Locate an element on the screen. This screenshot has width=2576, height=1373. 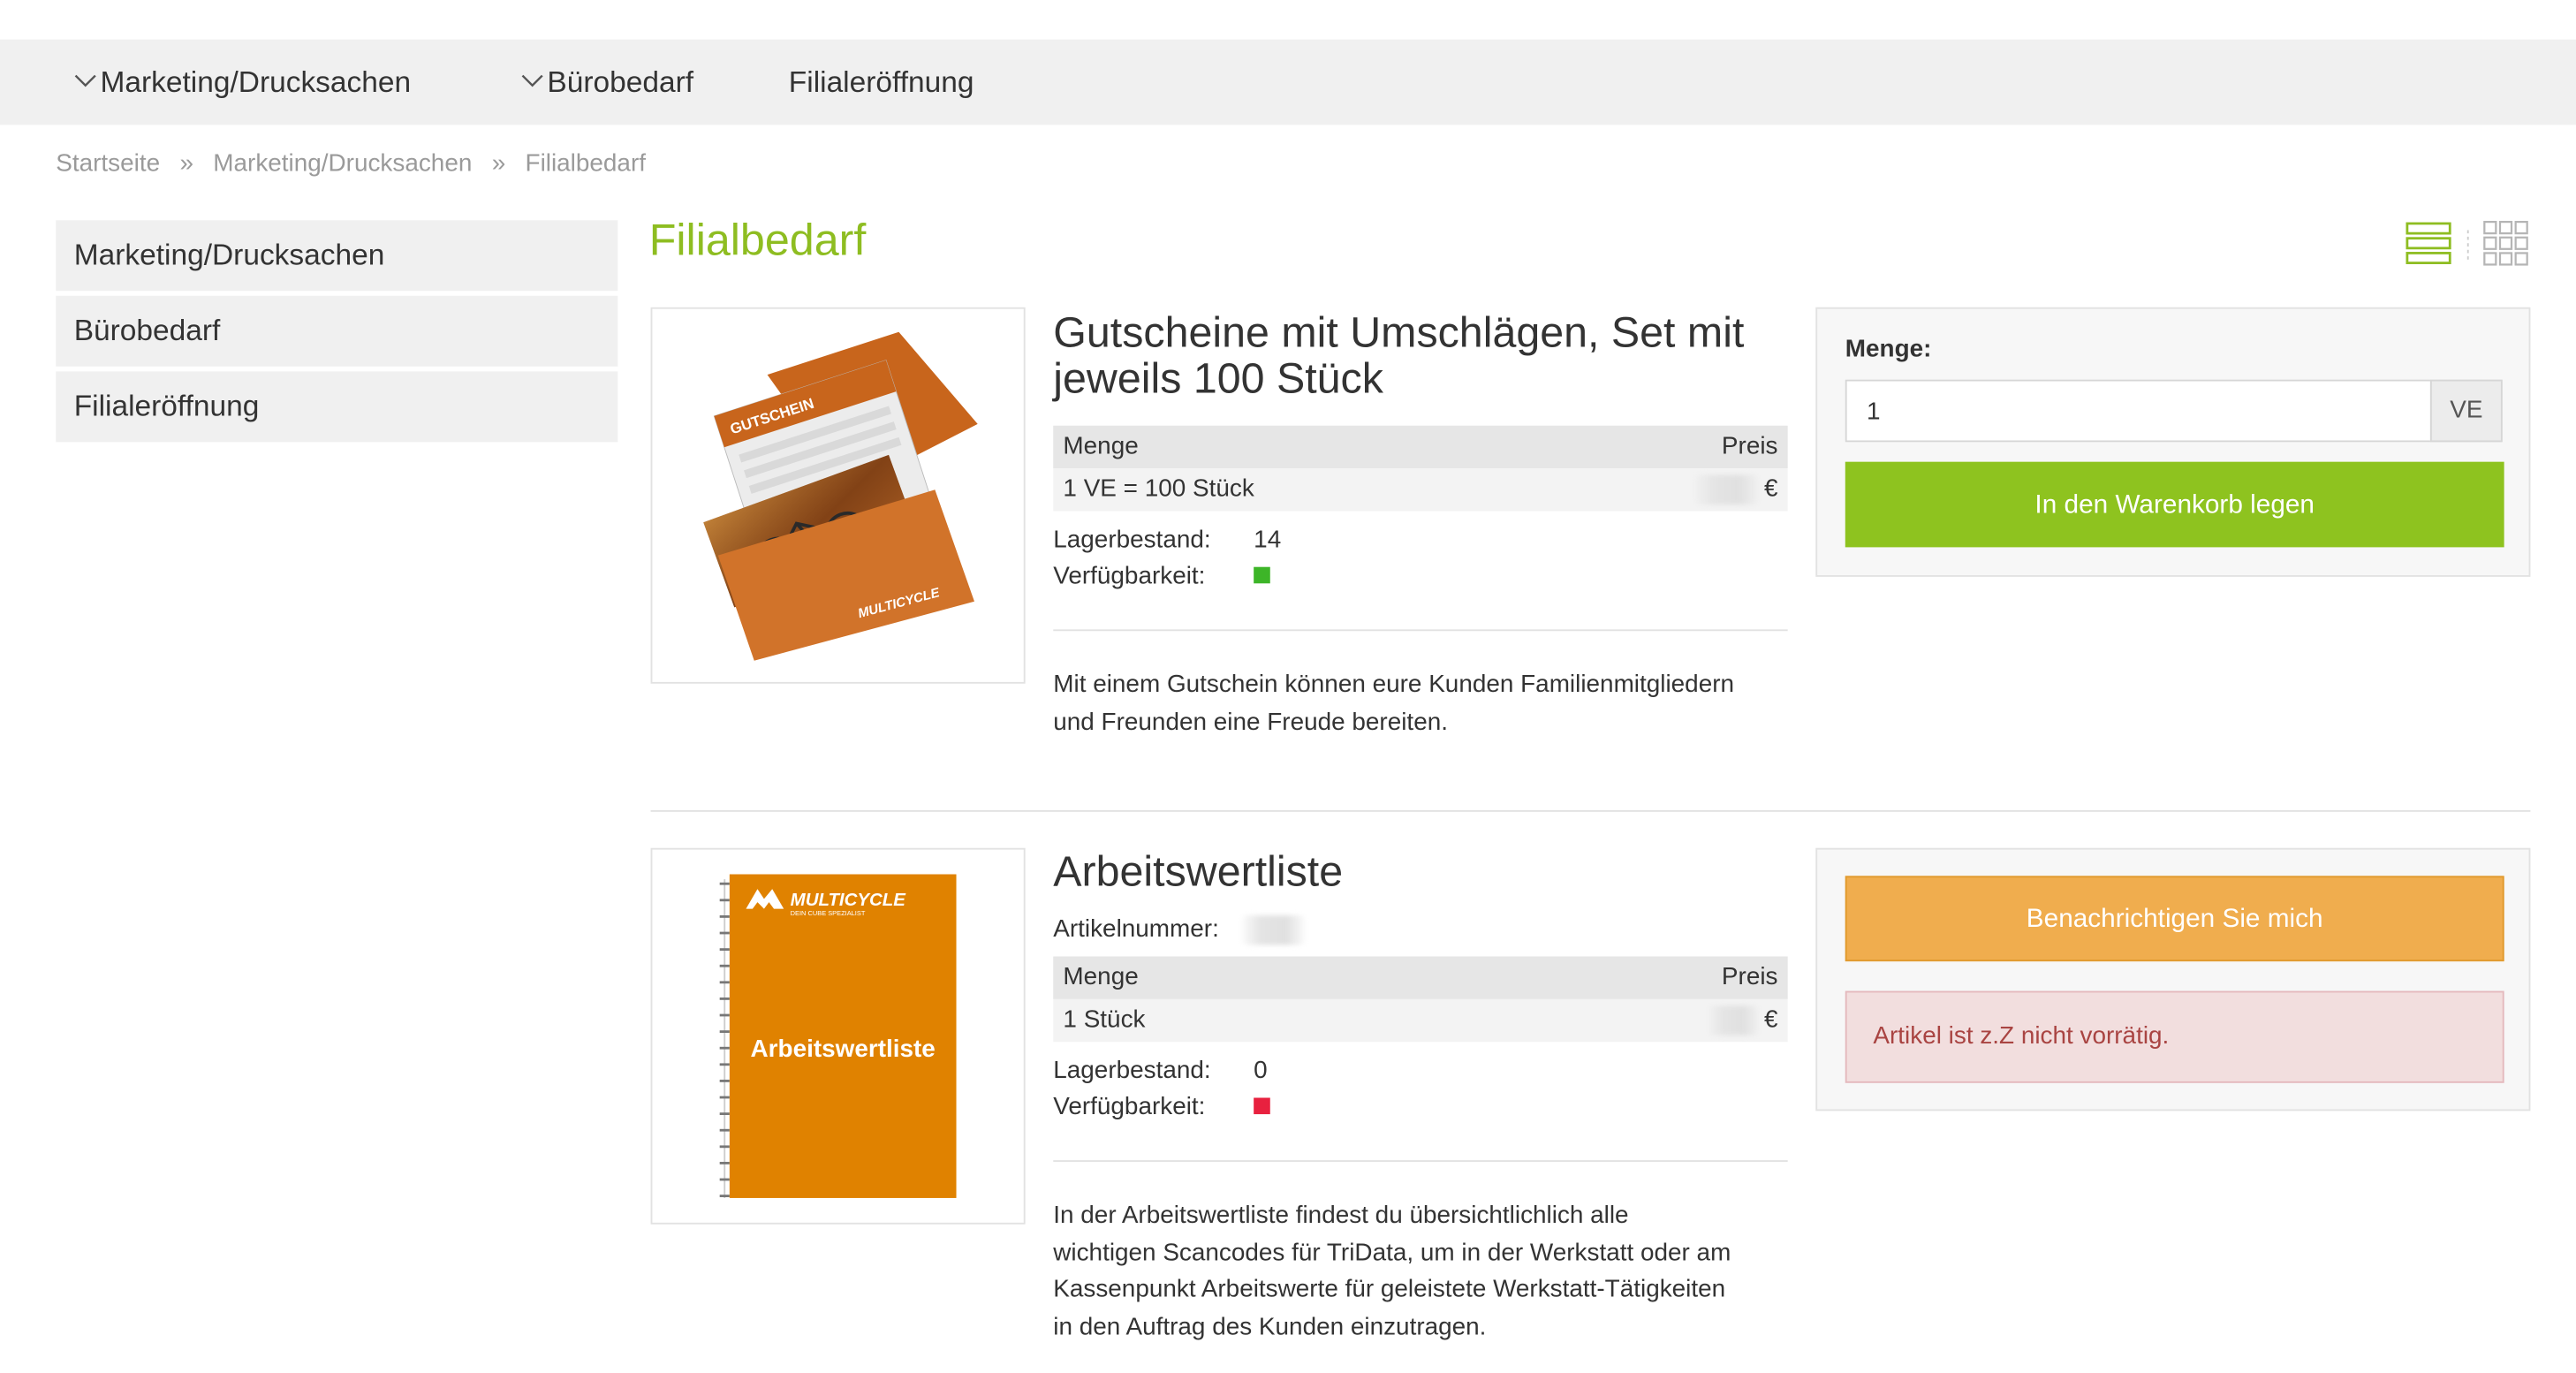
article-number-label: Artikelnummer: is located at coordinates (1136, 930).